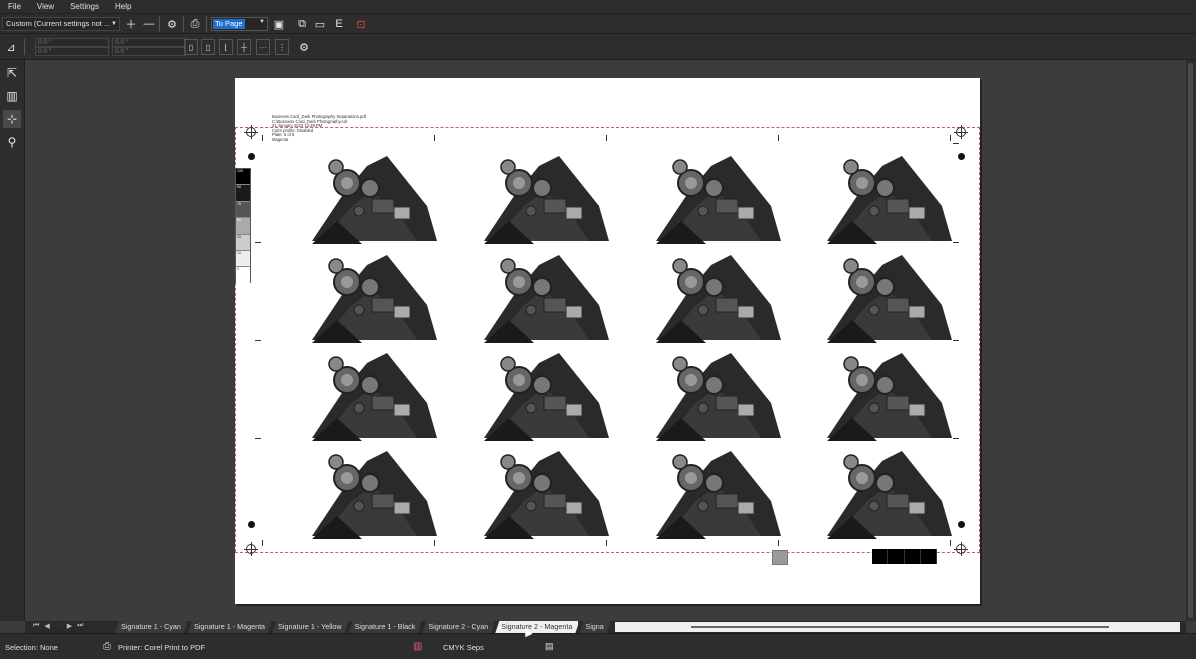  Describe the element at coordinates (226, 47) in the screenshot. I see `align-left-icon: ⌊` at that location.